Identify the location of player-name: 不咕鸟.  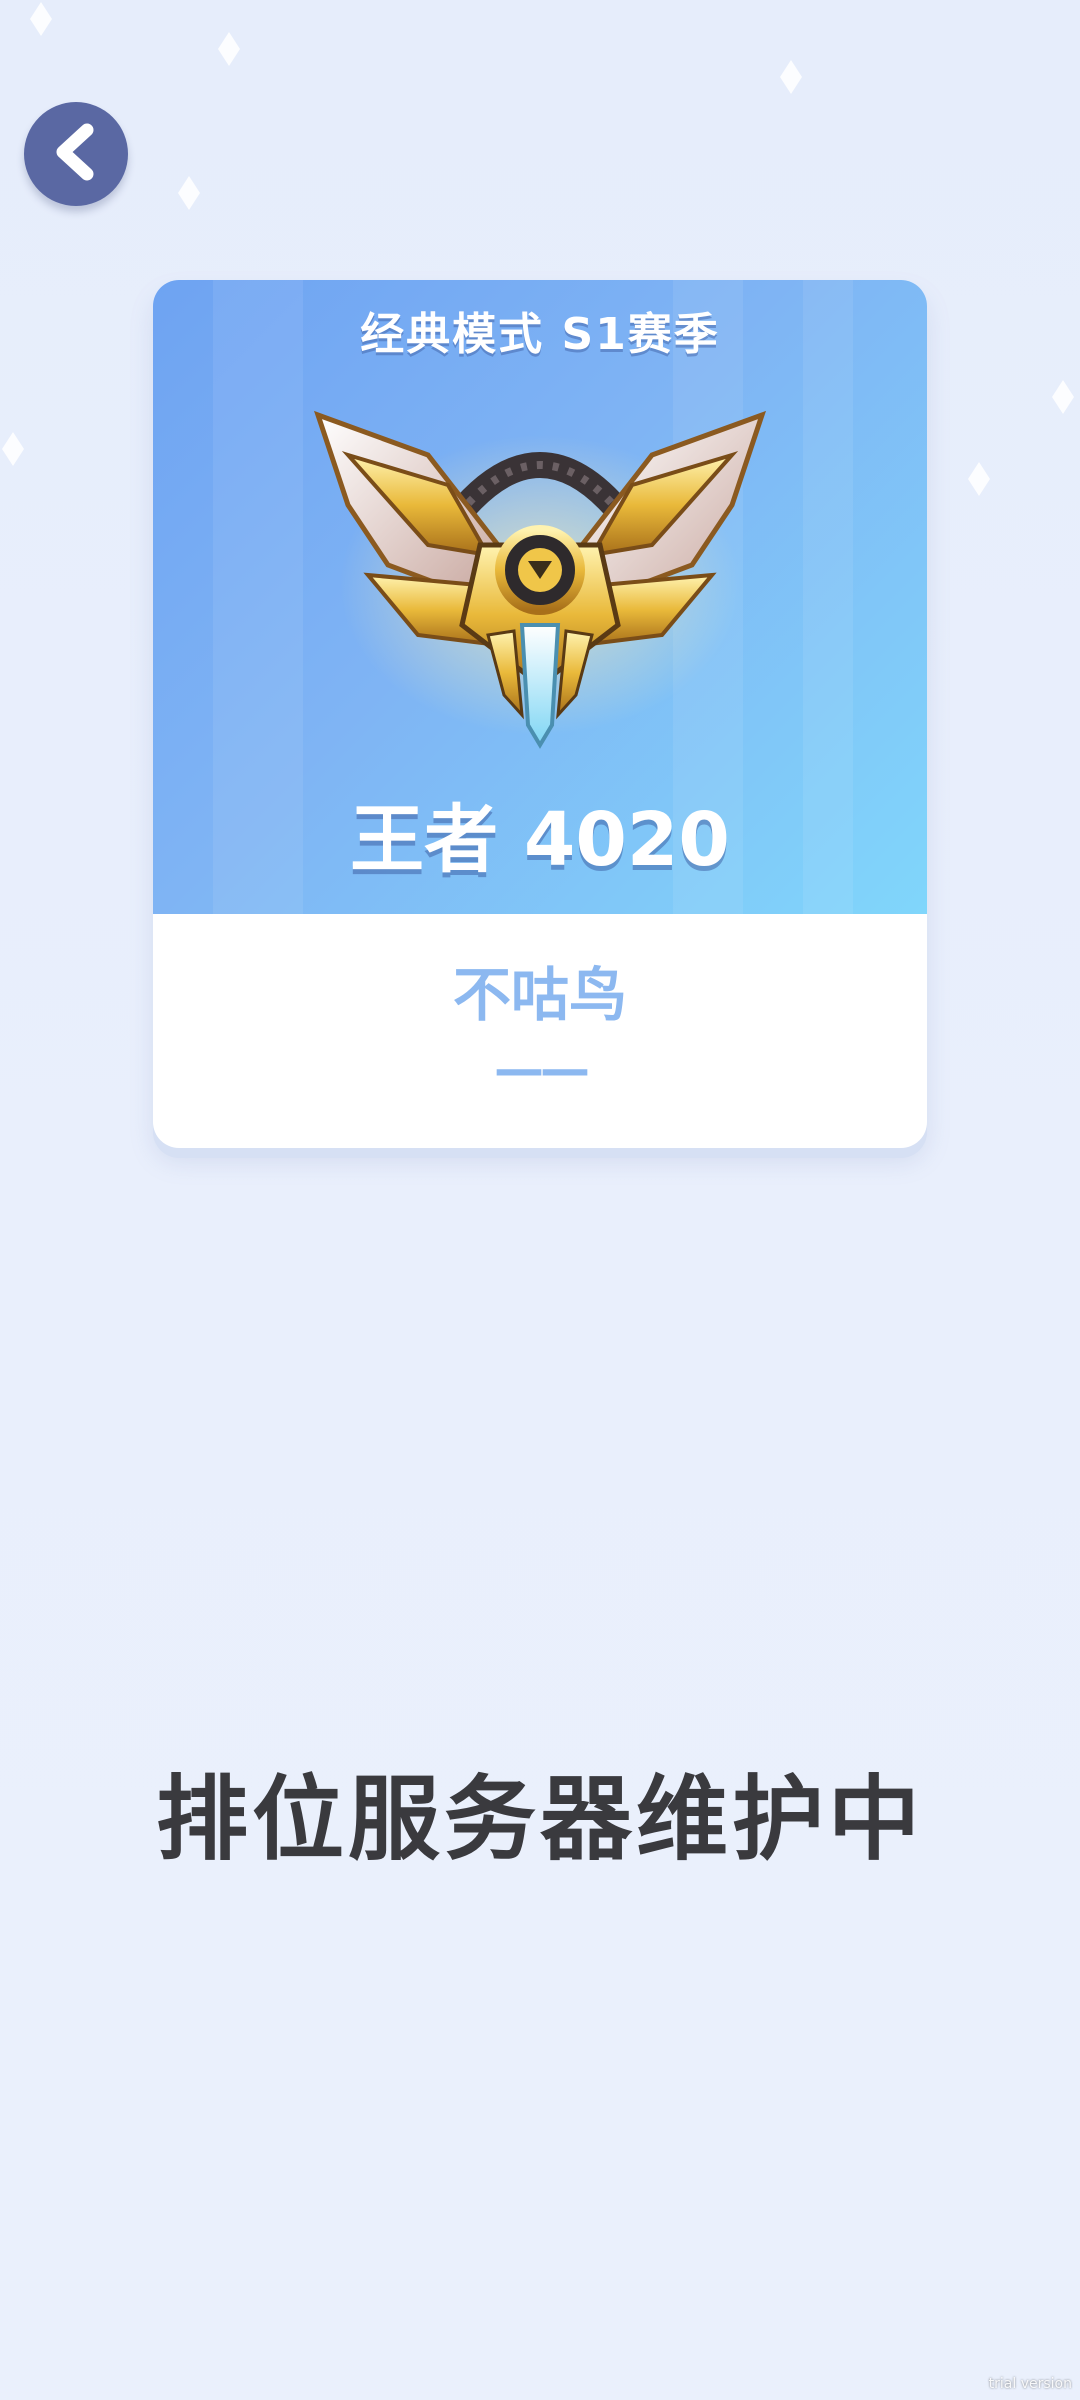
(539, 995).